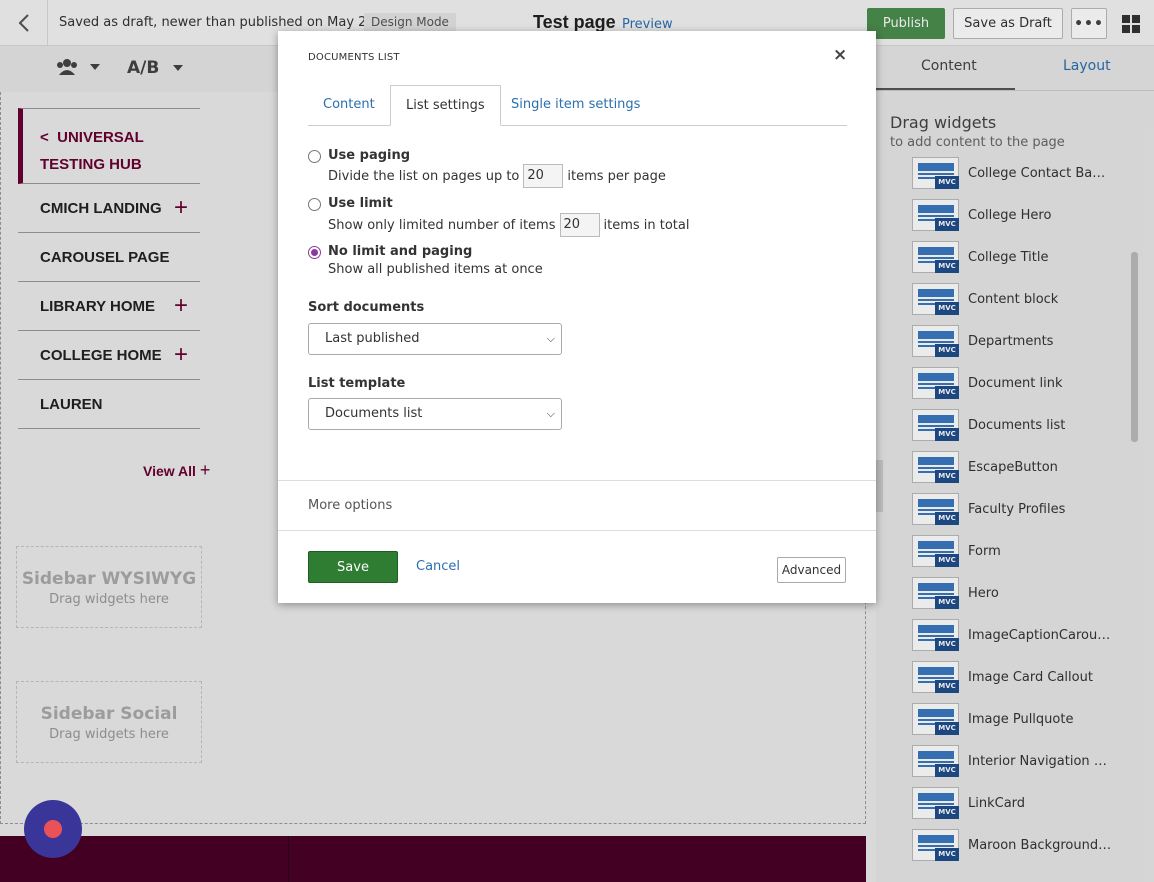  Describe the element at coordinates (354, 57) in the screenshot. I see `dialog-title: DOCUMENTS LIST` at that location.